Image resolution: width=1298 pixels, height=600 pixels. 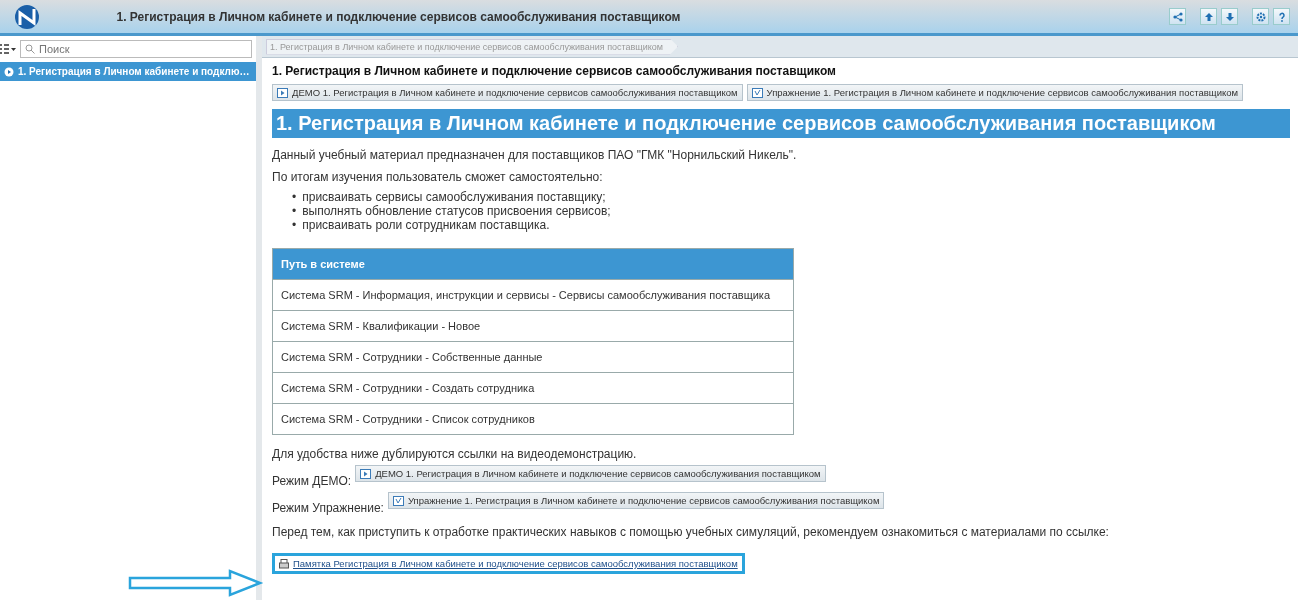 I want to click on list-menu-icon, so click(x=8, y=49).